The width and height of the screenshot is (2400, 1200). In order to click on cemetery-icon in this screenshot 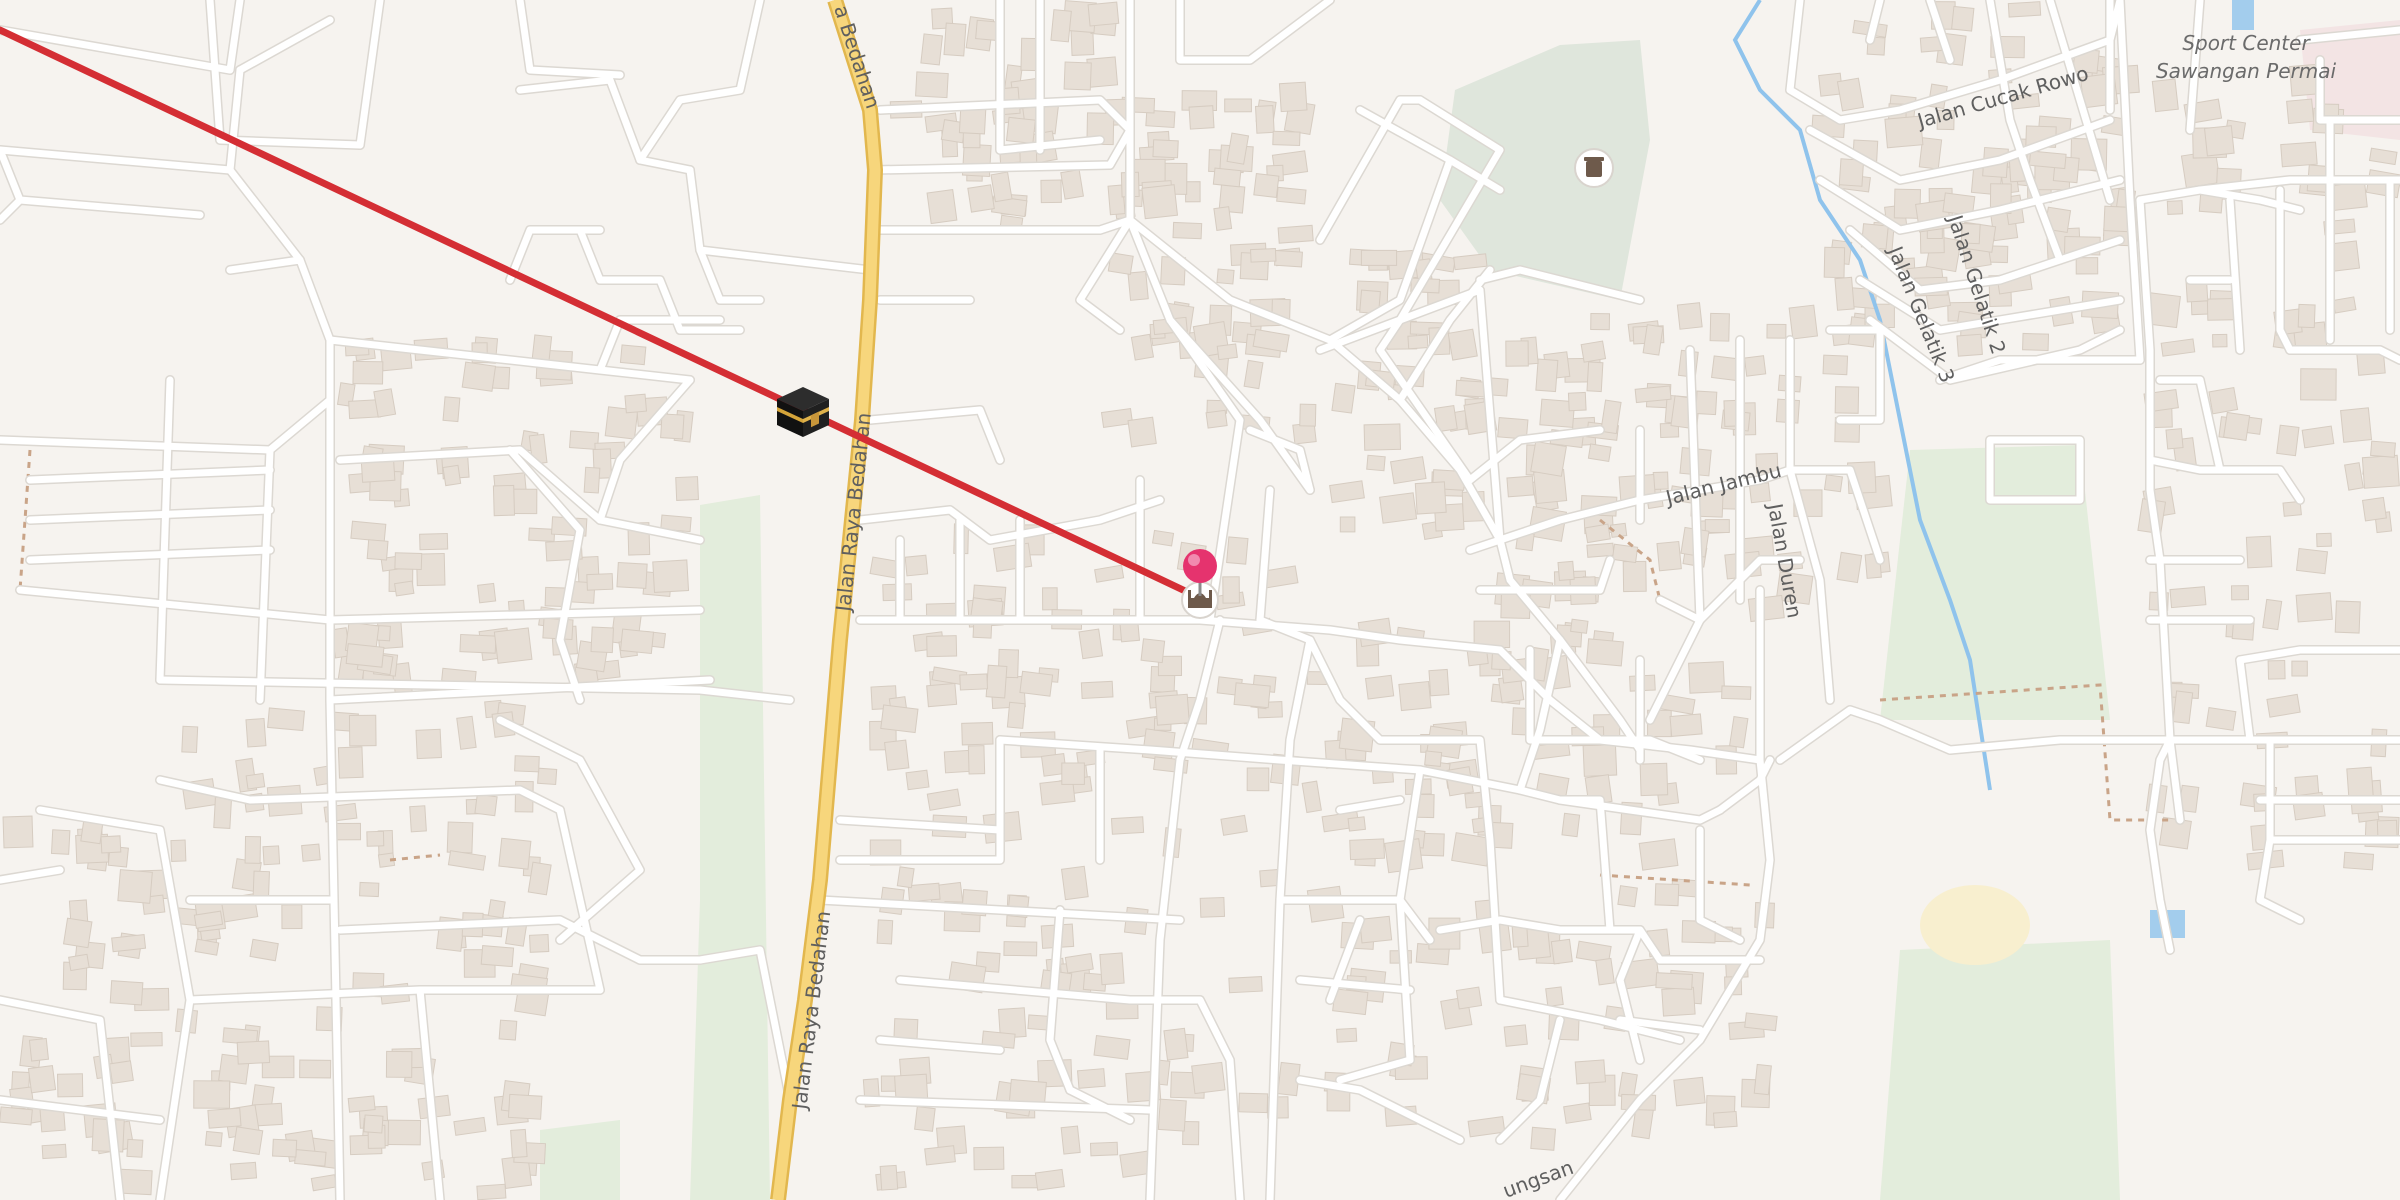, I will do `click(1594, 168)`.